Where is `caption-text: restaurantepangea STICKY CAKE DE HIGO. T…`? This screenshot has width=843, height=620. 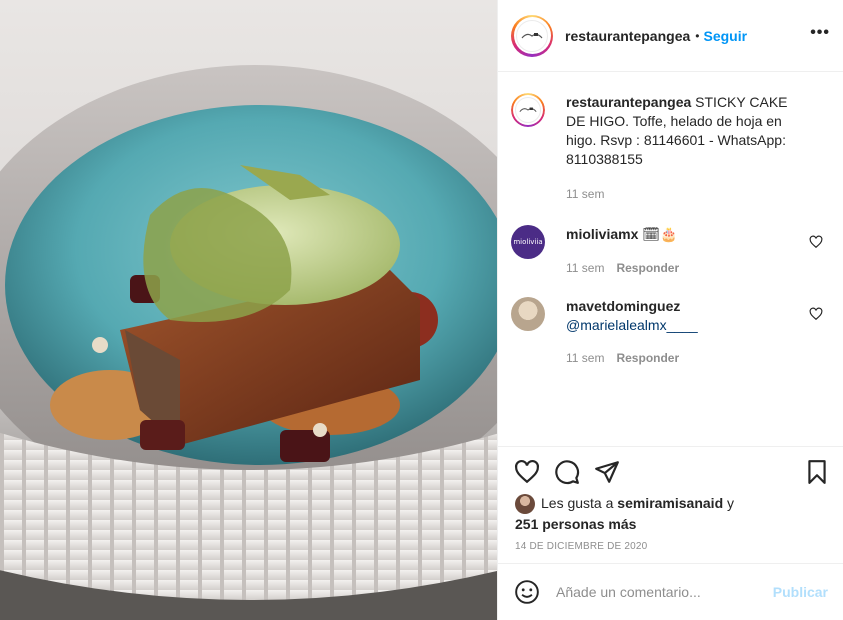
caption-text: restaurantepangea STICKY CAKE DE HIGO. T… is located at coordinates (686, 131).